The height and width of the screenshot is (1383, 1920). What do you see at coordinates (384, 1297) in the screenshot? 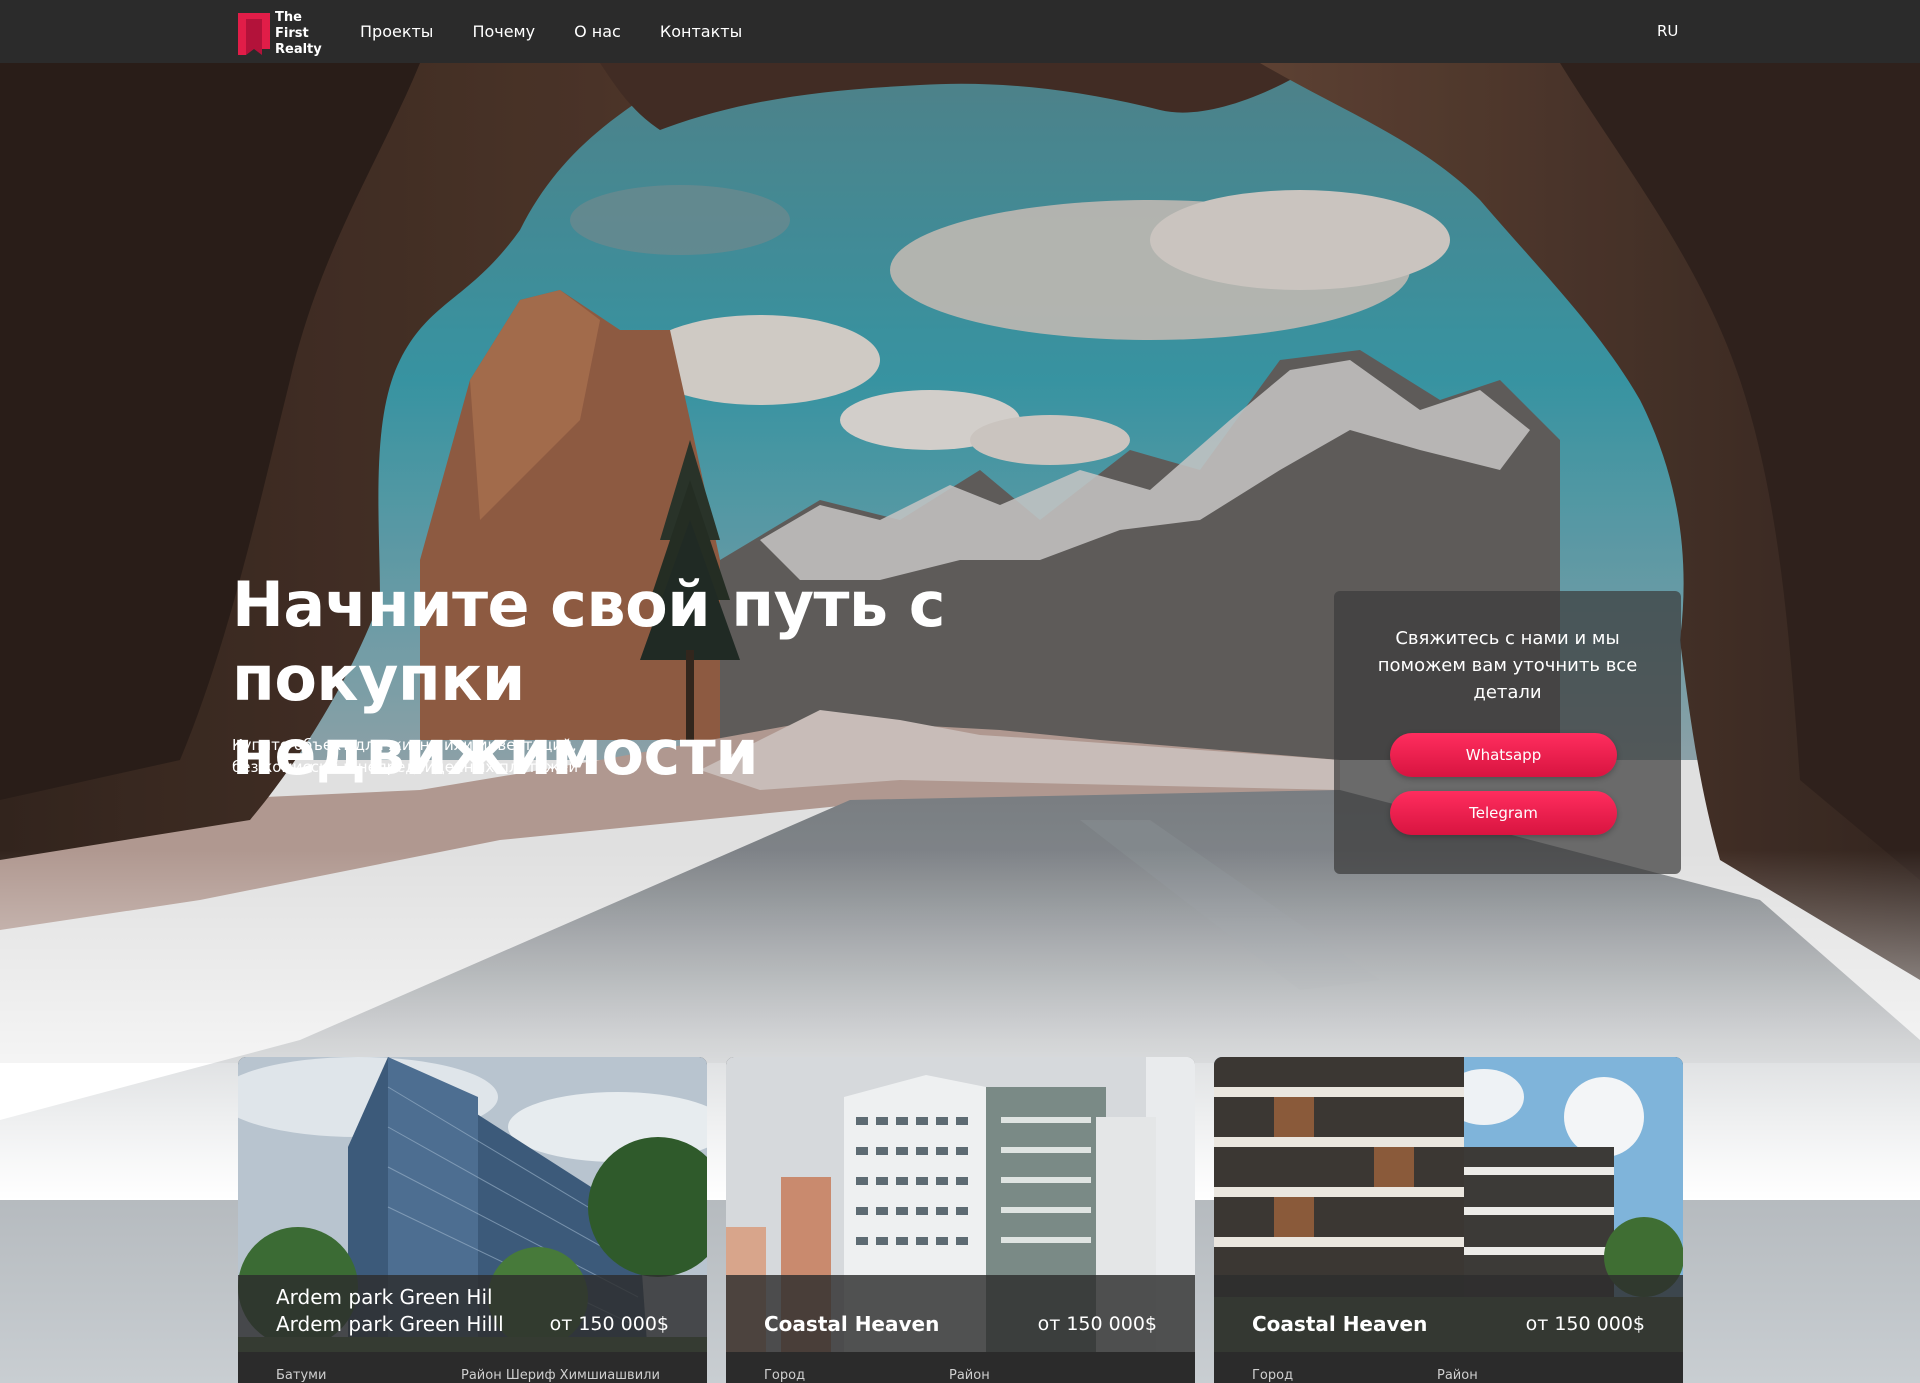
I see `project-title-line1: Ardem park Green Hil` at bounding box center [384, 1297].